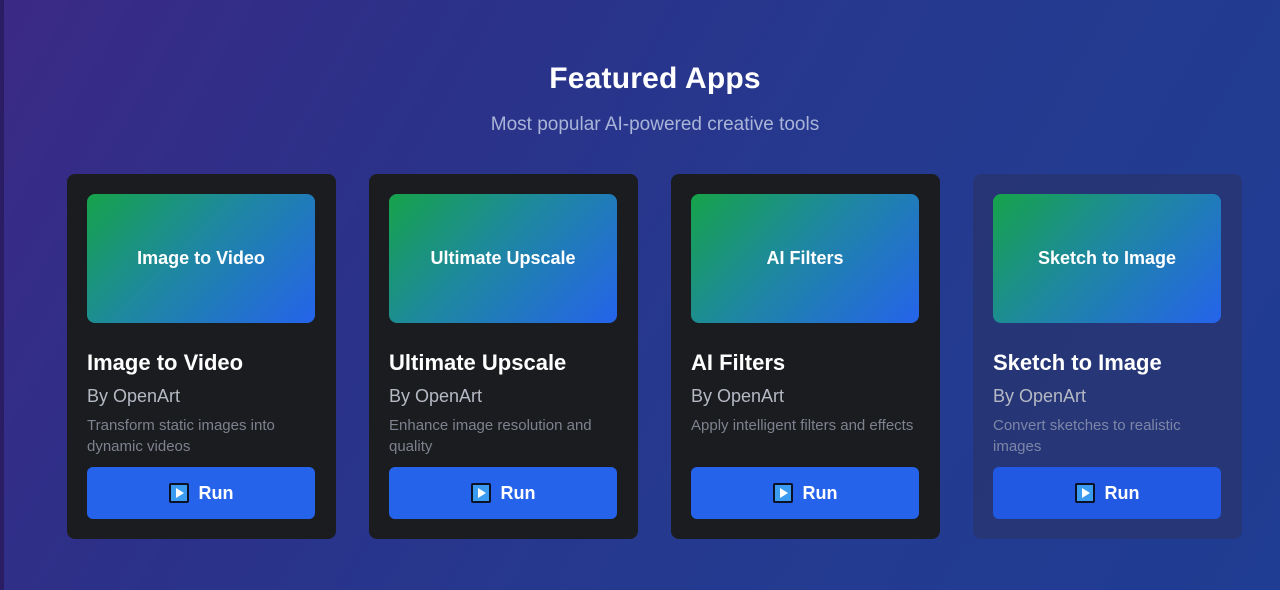  I want to click on app-description: Convert sketches to realistic images, so click(1087, 436).